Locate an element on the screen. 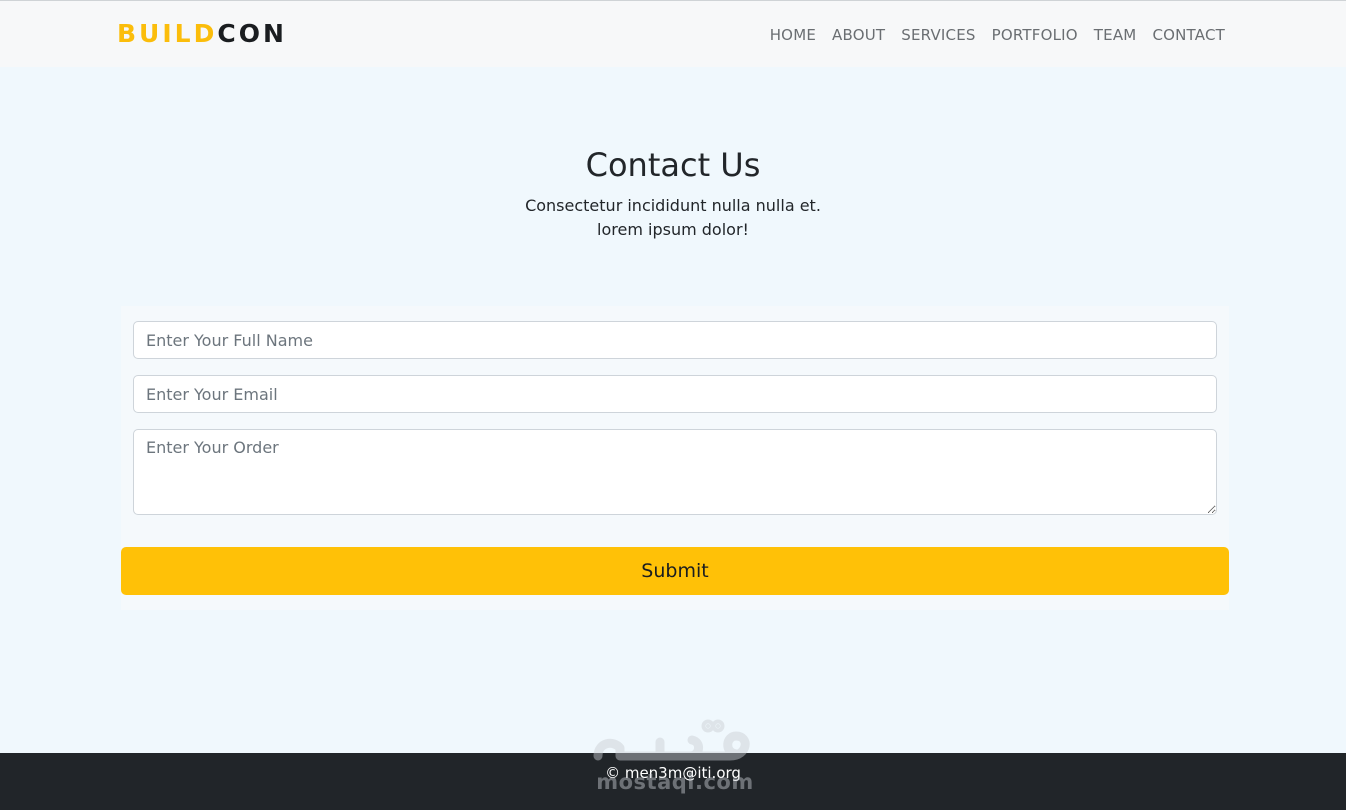  brand-part-build: BUILD is located at coordinates (167, 33).